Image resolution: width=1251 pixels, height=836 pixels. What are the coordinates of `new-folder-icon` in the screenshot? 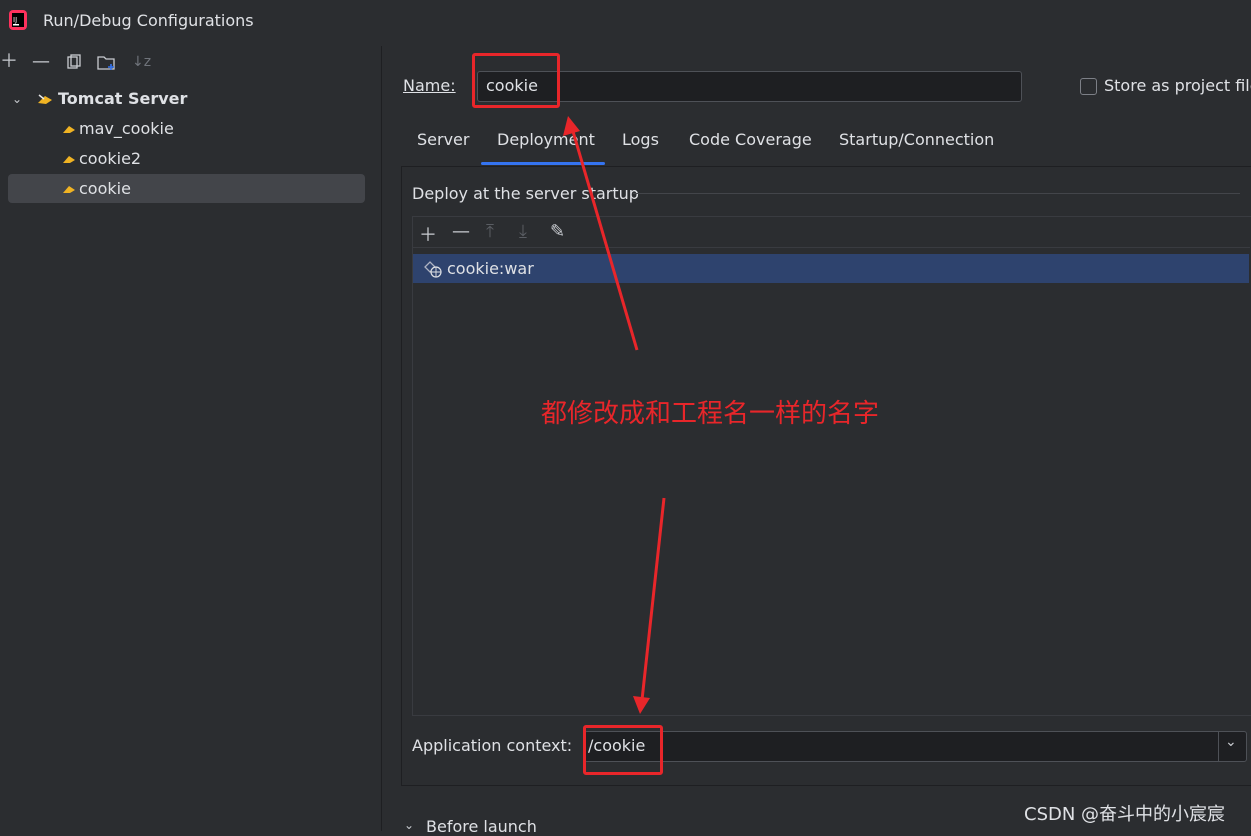 It's located at (107, 63).